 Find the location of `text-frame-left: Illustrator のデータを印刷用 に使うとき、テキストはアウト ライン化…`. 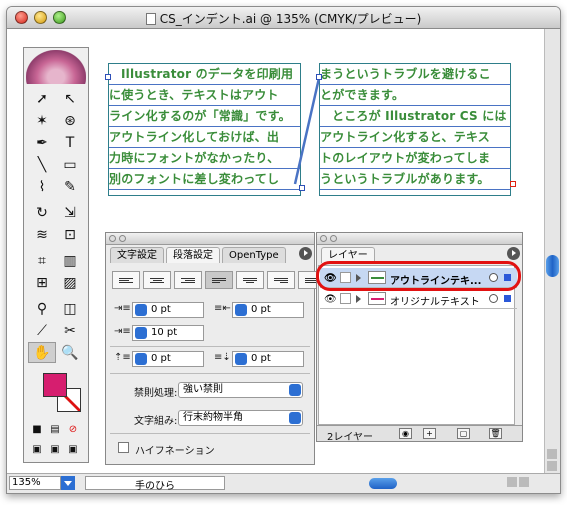

text-frame-left: Illustrator のデータを印刷用 に使うとき、テキストはアウト ライン化… is located at coordinates (204, 129).